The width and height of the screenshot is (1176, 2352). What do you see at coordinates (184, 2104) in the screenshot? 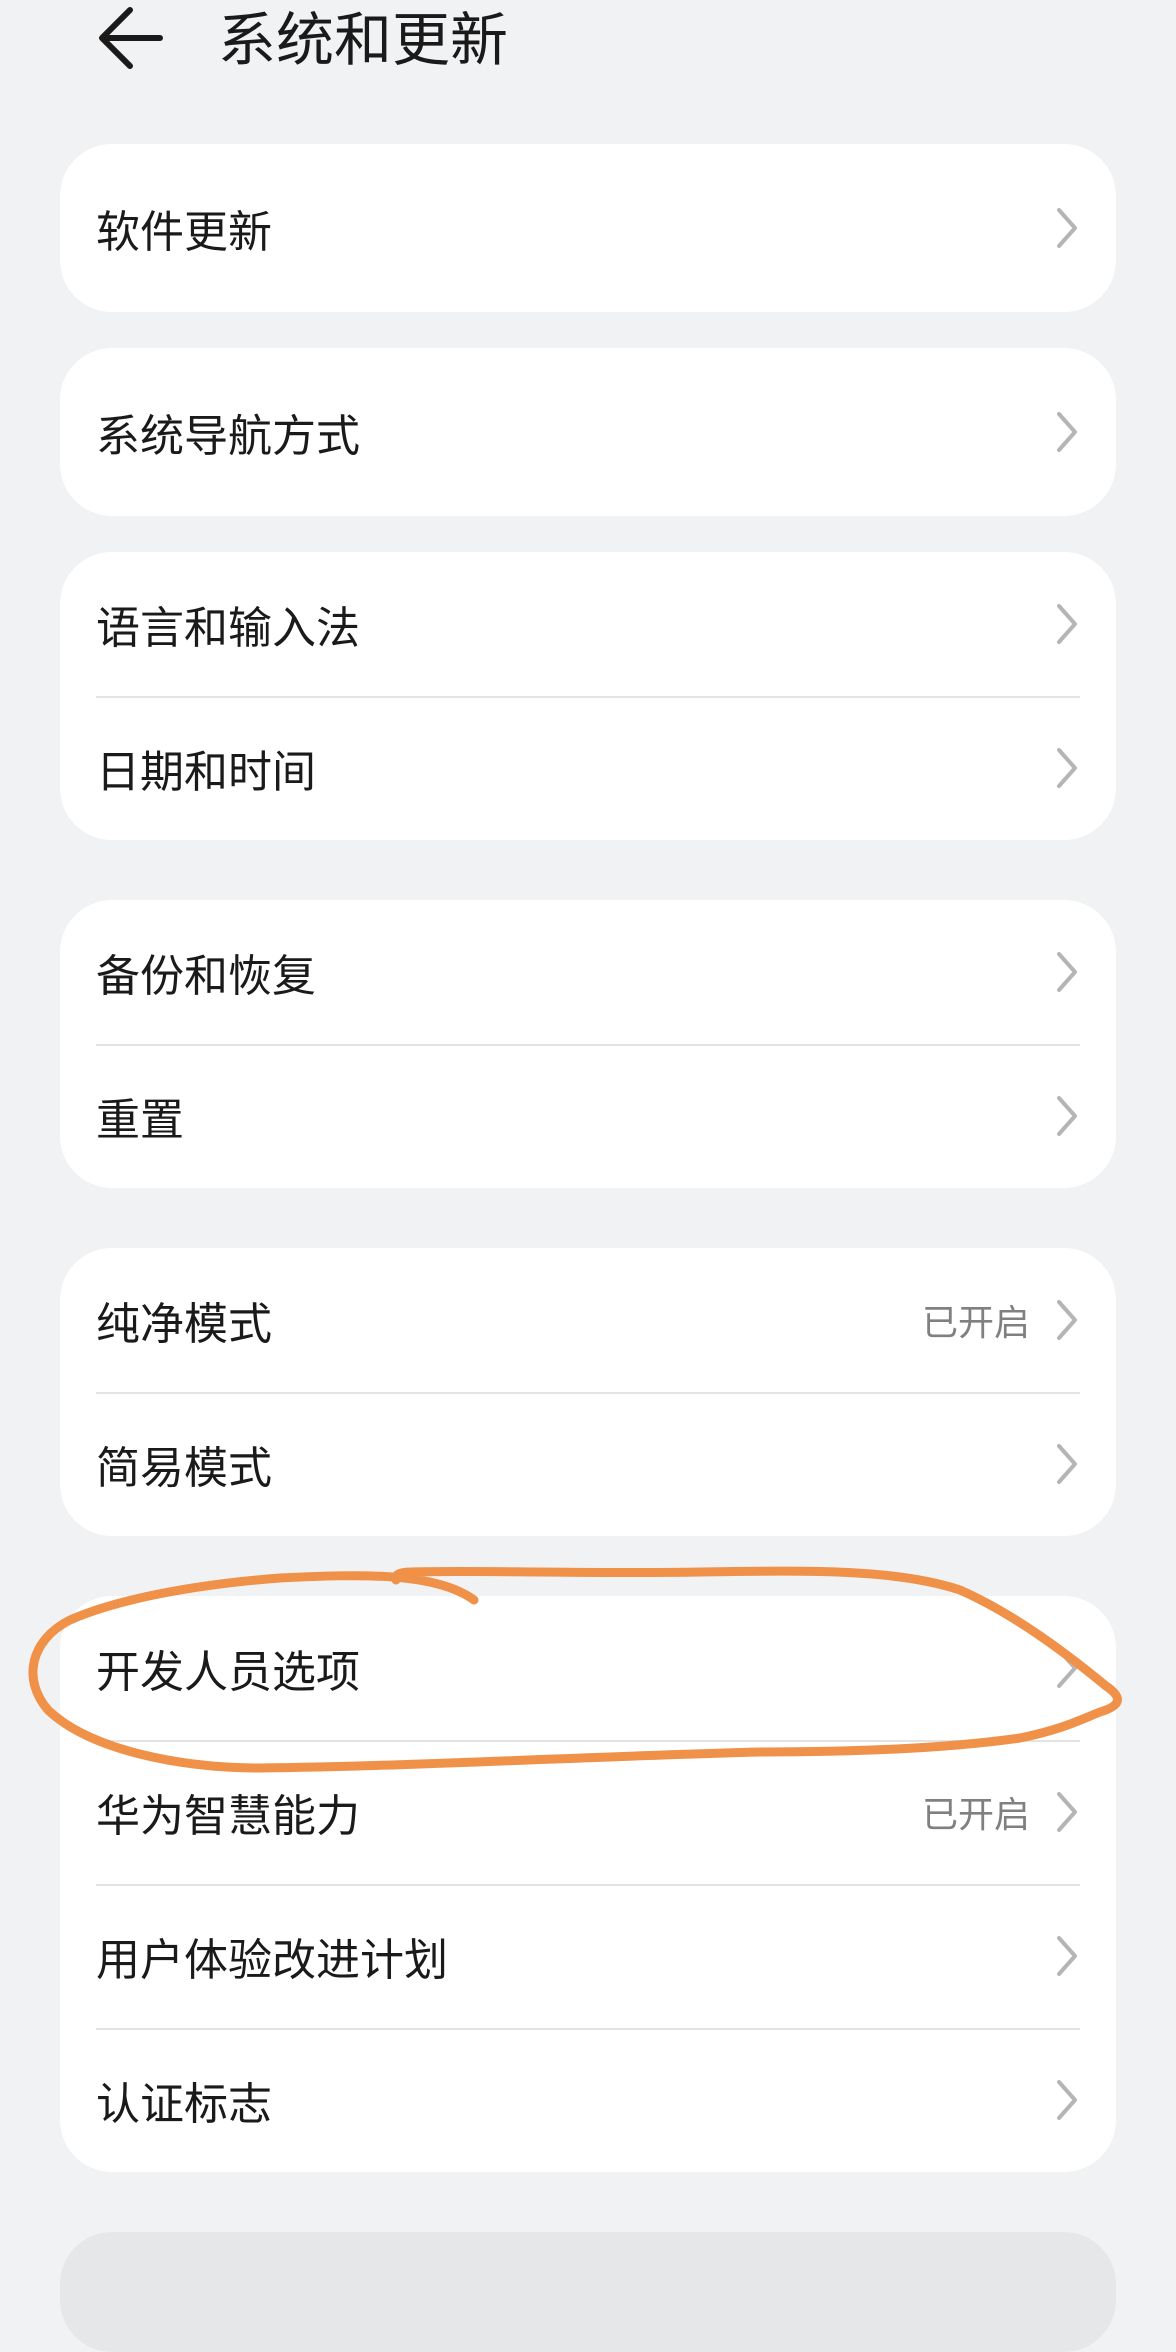
I see `menu-item-label: 认证标志` at bounding box center [184, 2104].